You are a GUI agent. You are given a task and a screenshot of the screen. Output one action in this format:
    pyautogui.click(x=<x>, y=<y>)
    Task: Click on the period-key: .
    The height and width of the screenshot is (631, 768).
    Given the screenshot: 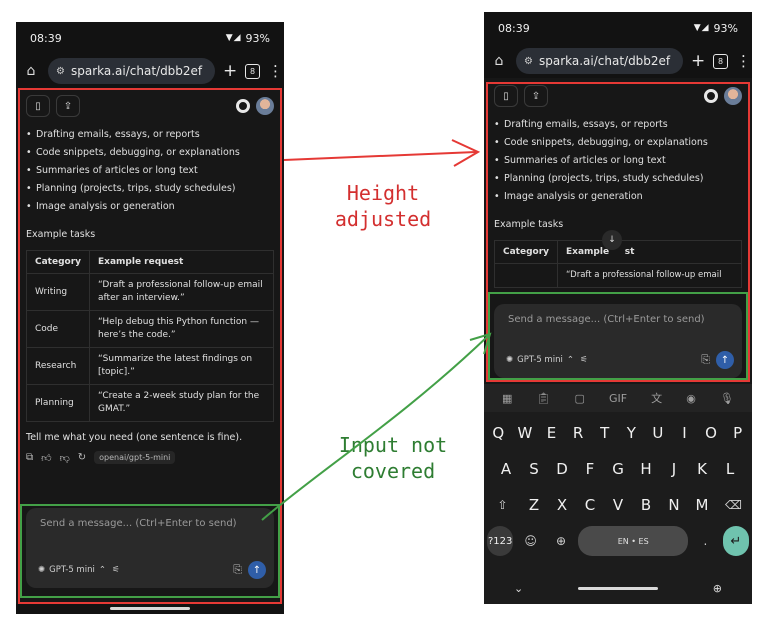 What is the action you would take?
    pyautogui.click(x=705, y=541)
    